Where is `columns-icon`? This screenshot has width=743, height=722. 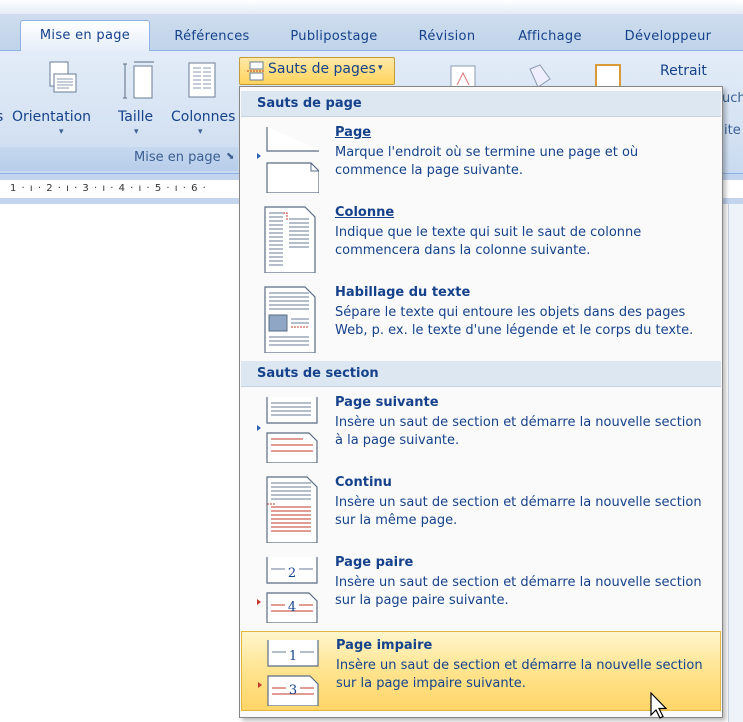 columns-icon is located at coordinates (202, 80).